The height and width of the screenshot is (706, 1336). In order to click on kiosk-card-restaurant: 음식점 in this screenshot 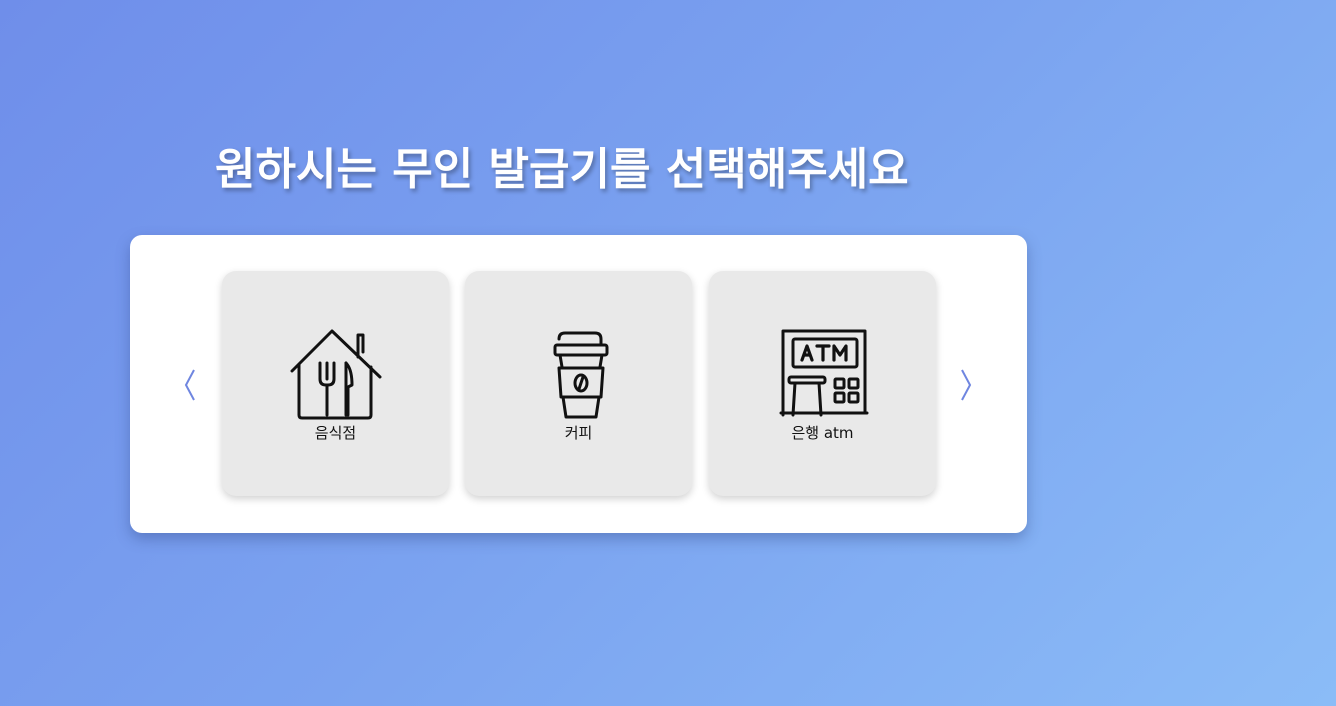, I will do `click(335, 383)`.